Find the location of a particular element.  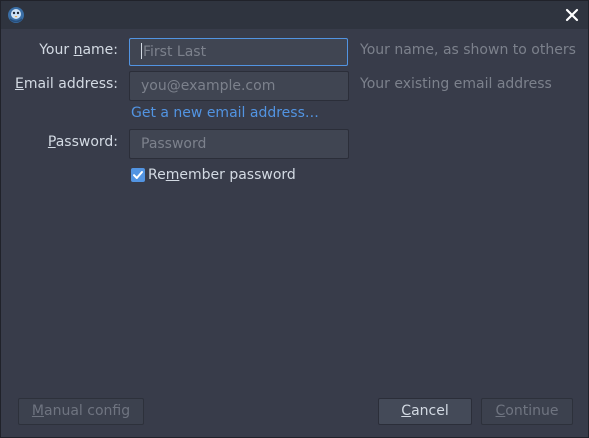

name-input-placeholder: First Last is located at coordinates (175, 52).